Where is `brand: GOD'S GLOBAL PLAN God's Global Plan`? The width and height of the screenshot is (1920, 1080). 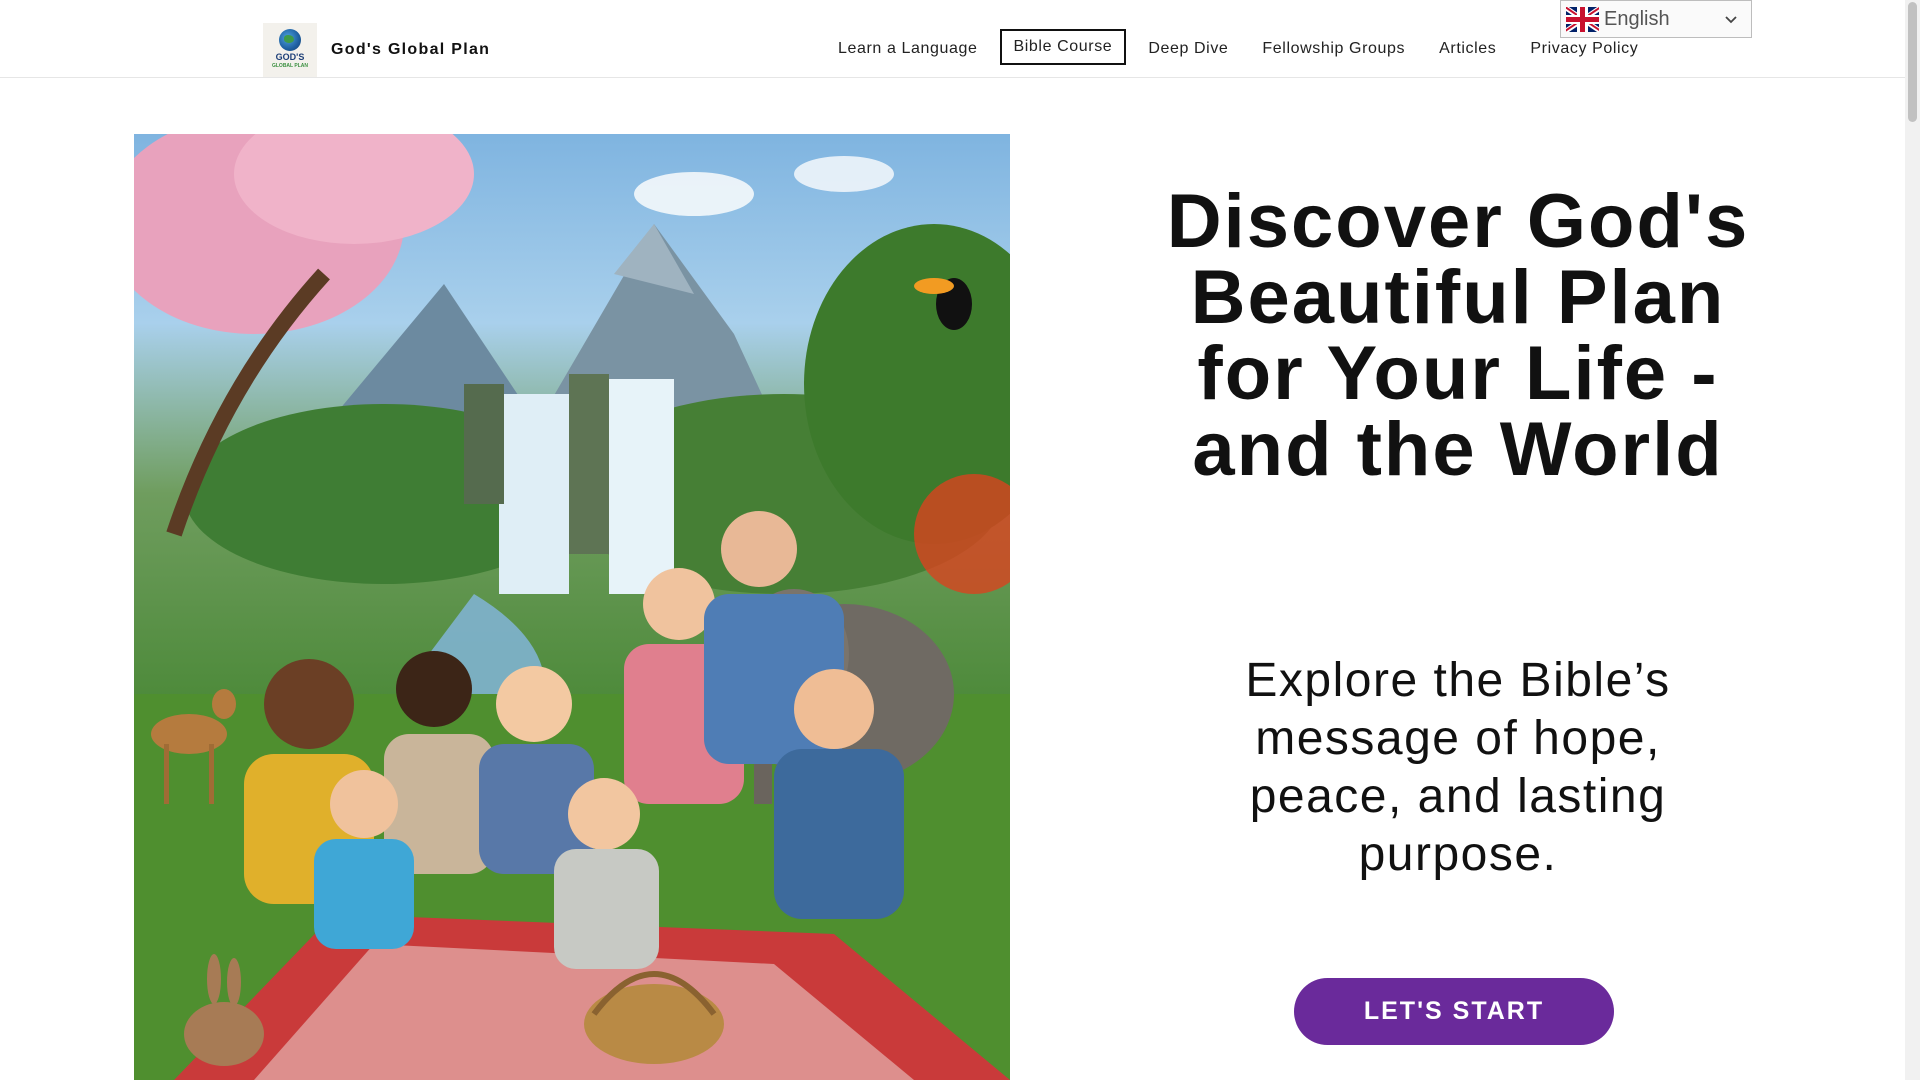 brand: GOD'S GLOBAL PLAN God's Global Plan is located at coordinates (376, 50).